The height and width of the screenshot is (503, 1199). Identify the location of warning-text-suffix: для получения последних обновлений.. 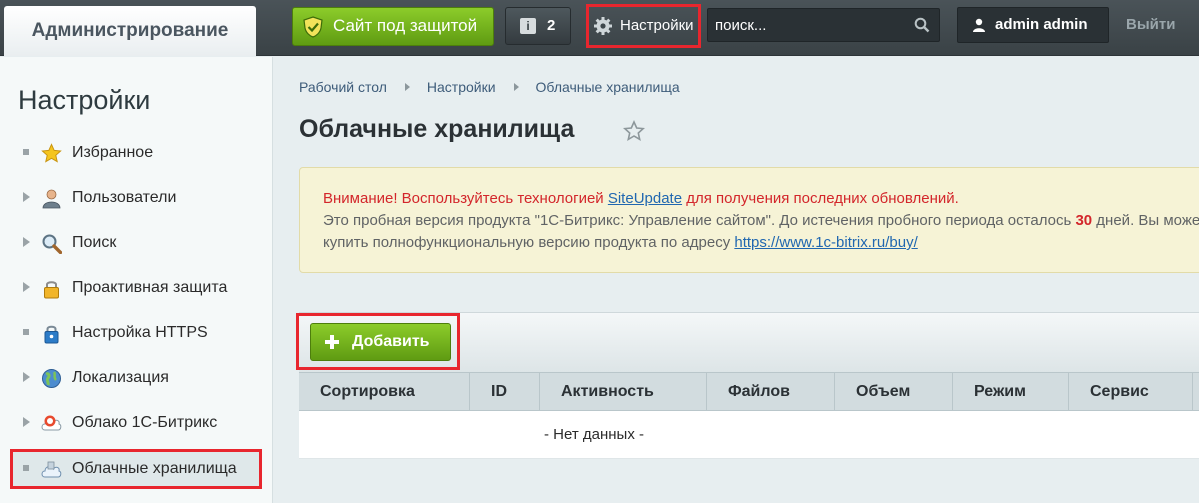
(820, 198).